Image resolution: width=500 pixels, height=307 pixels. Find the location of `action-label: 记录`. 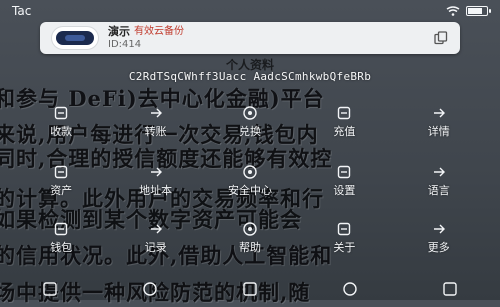

action-label: 记录 is located at coordinates (155, 247).